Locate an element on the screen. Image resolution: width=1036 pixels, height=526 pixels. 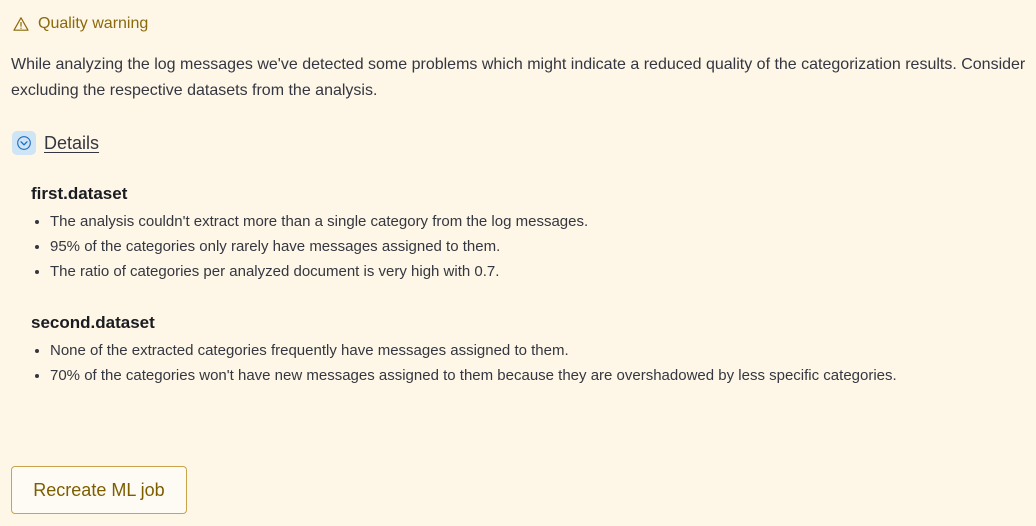
dataset-name: first.dataset is located at coordinates (79, 193).